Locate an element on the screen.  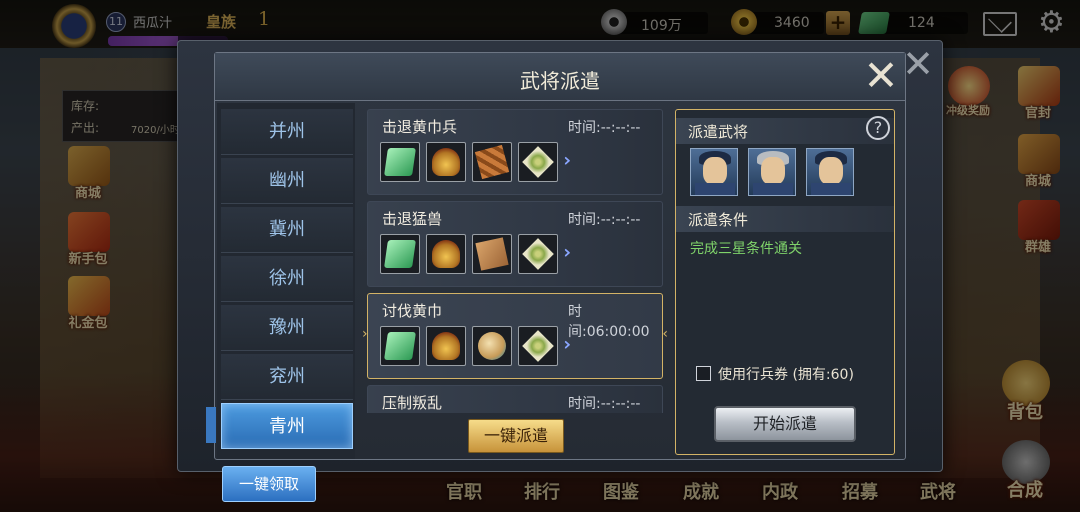
condition-text: 完成三星条件通关 is located at coordinates (746, 249).